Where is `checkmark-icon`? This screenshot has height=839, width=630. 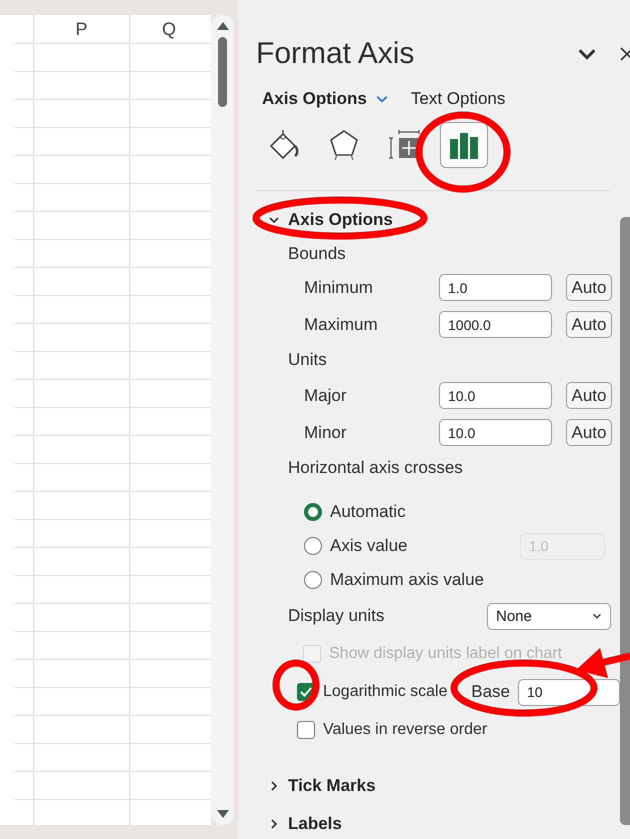
checkmark-icon is located at coordinates (306, 692).